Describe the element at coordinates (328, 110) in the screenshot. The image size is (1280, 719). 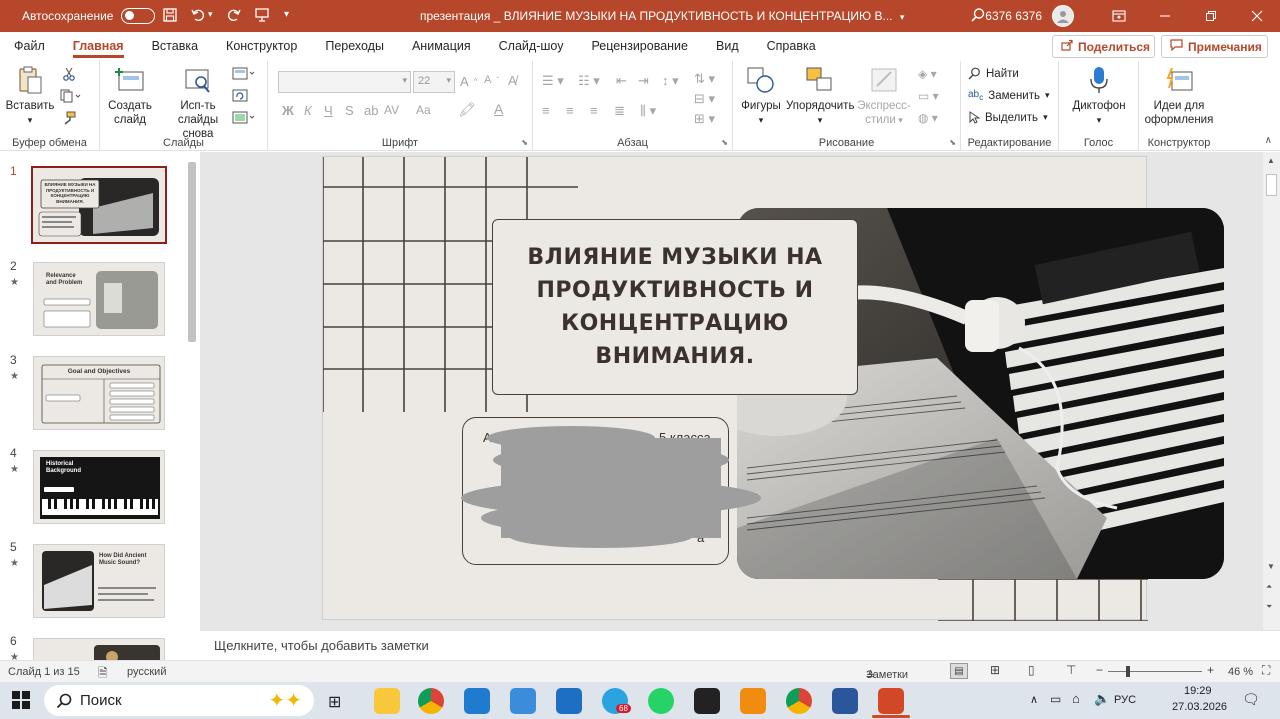
I see `underline-button: Ч` at that location.